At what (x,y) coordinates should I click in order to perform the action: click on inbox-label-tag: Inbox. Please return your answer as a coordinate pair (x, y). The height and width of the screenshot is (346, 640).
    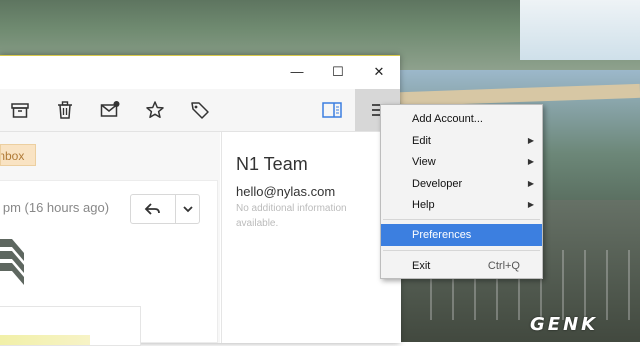
    Looking at the image, I should click on (18, 155).